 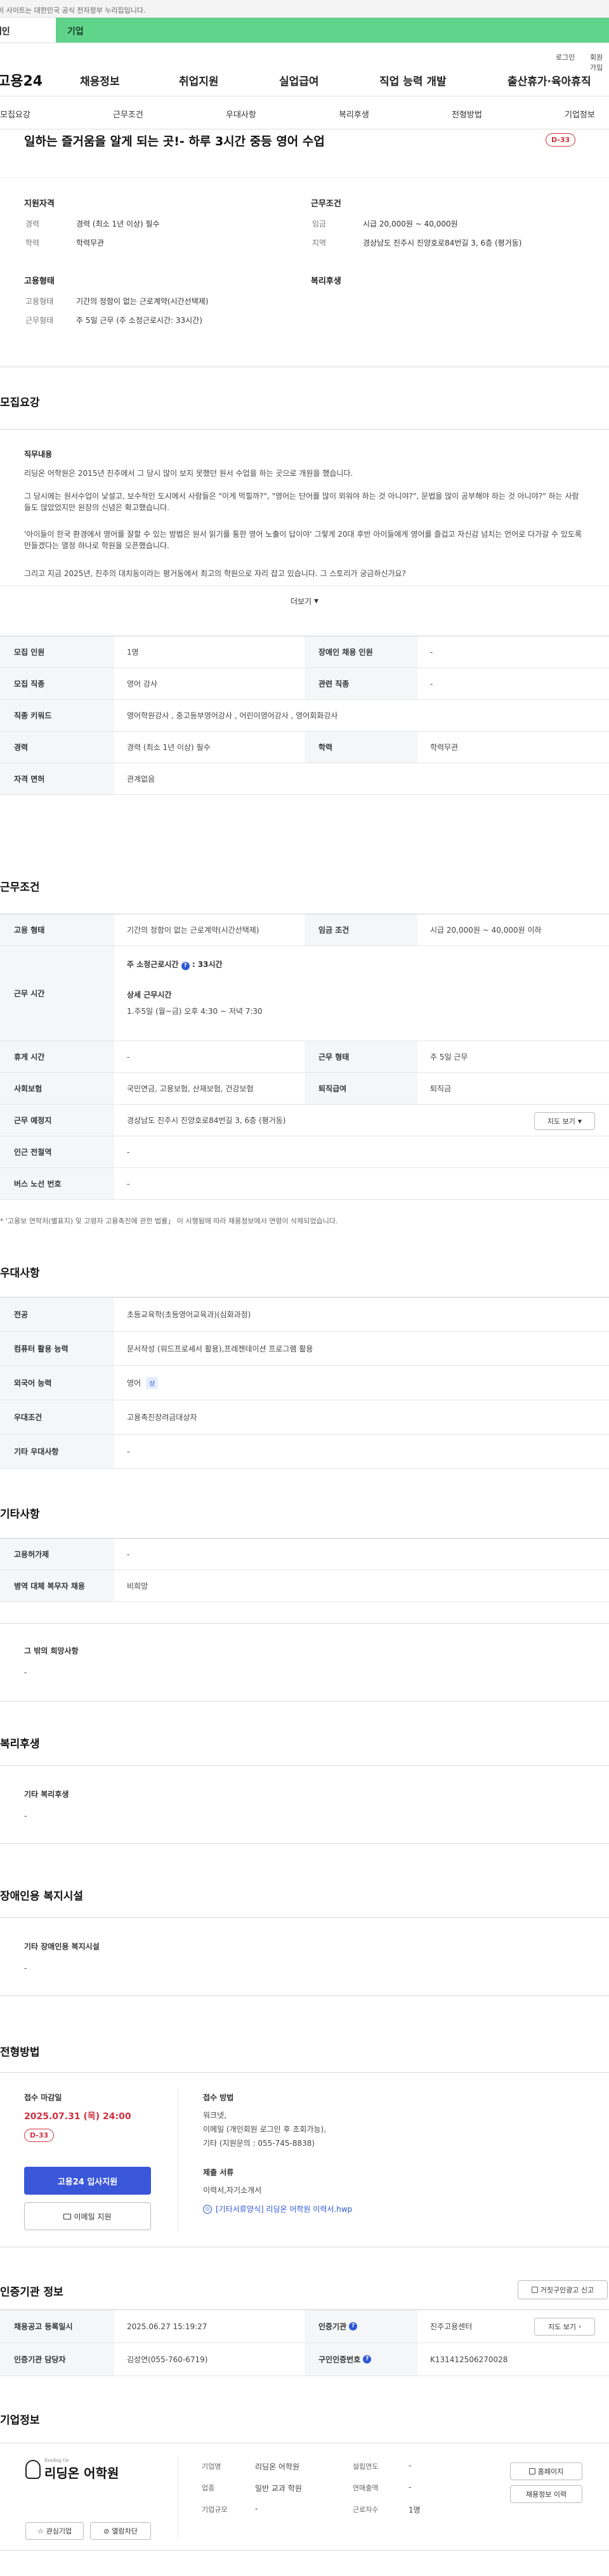 I want to click on company-label: 업종, so click(x=209, y=2488).